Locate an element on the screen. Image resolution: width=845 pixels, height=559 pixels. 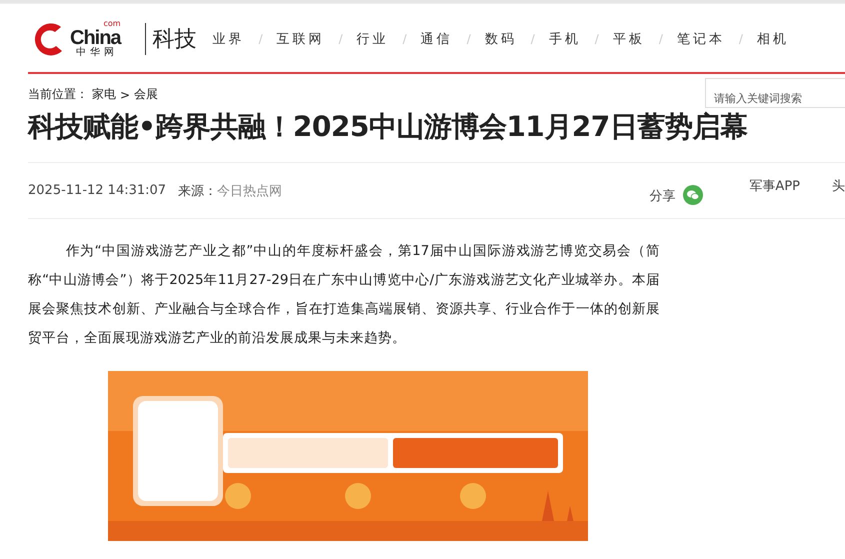
logo-chinese: 中华网 is located at coordinates (97, 53).